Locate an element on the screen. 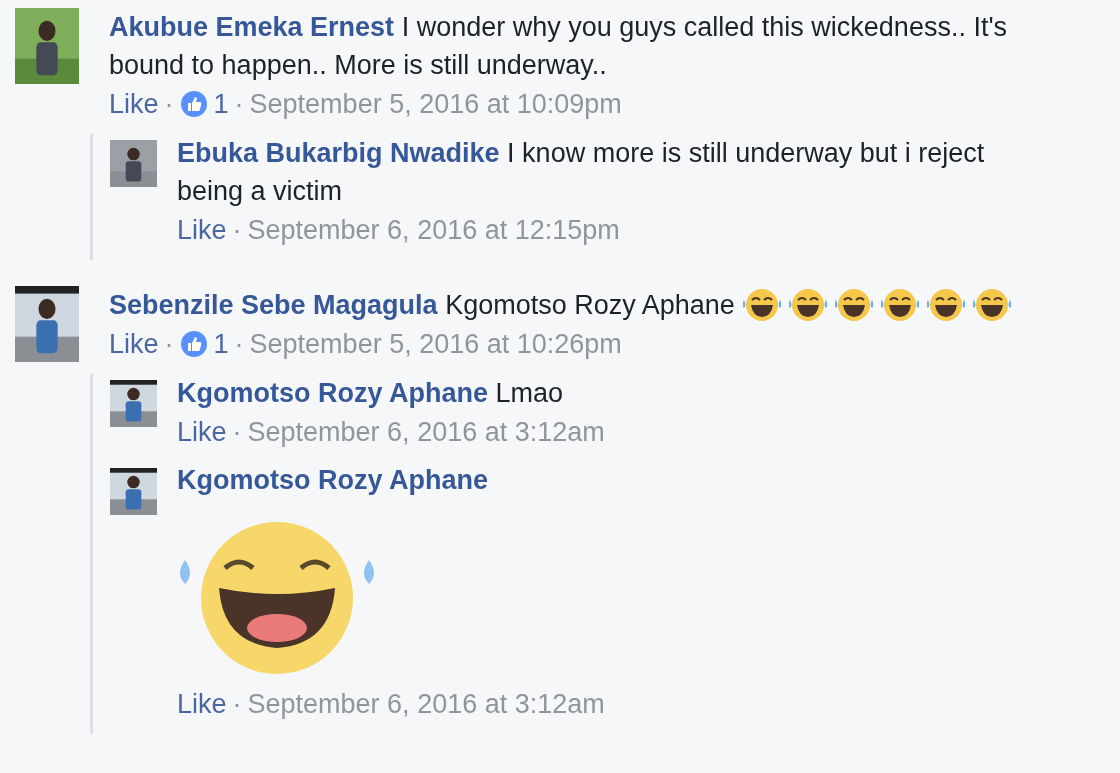 The width and height of the screenshot is (1120, 773). comment-text: Akubue Emeka Ernest I wonder why you guys called this wickedness.. It's bound to happen.. More is still underway.. is located at coordinates (559, 46).